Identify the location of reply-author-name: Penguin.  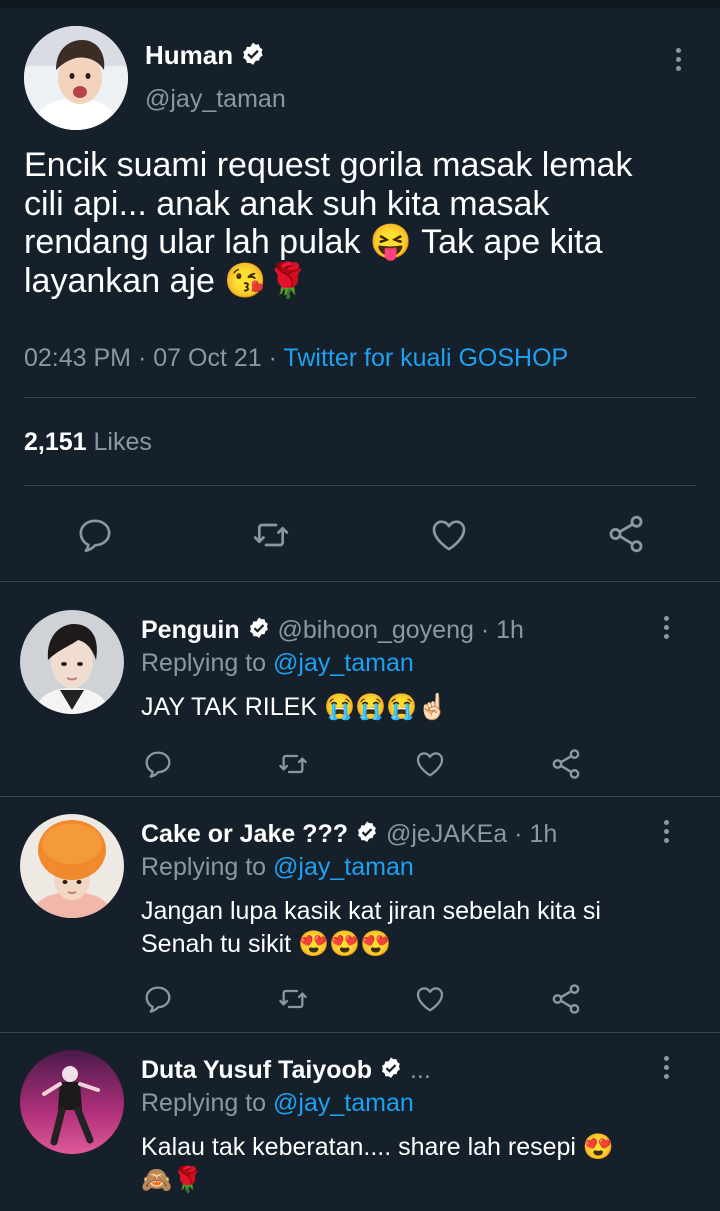
(190, 630).